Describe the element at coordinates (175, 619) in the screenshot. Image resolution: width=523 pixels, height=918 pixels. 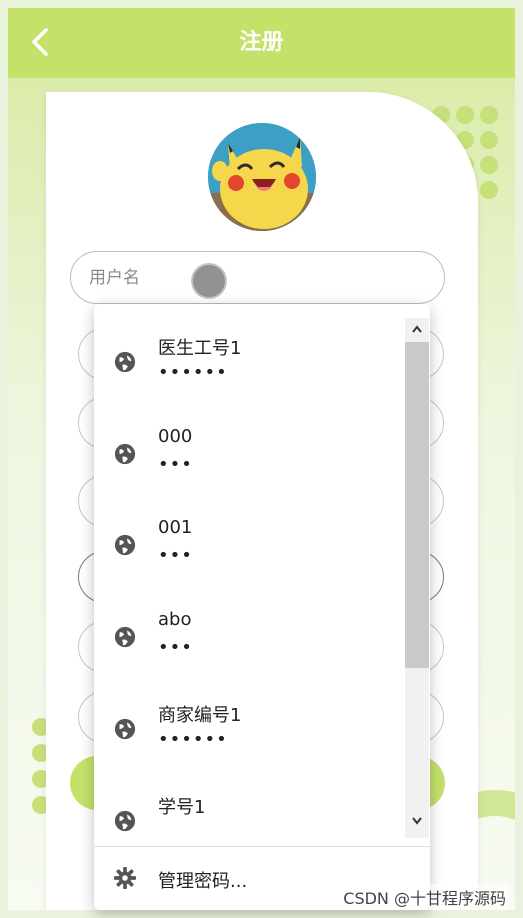
I see `autofill-item-label: abo` at that location.